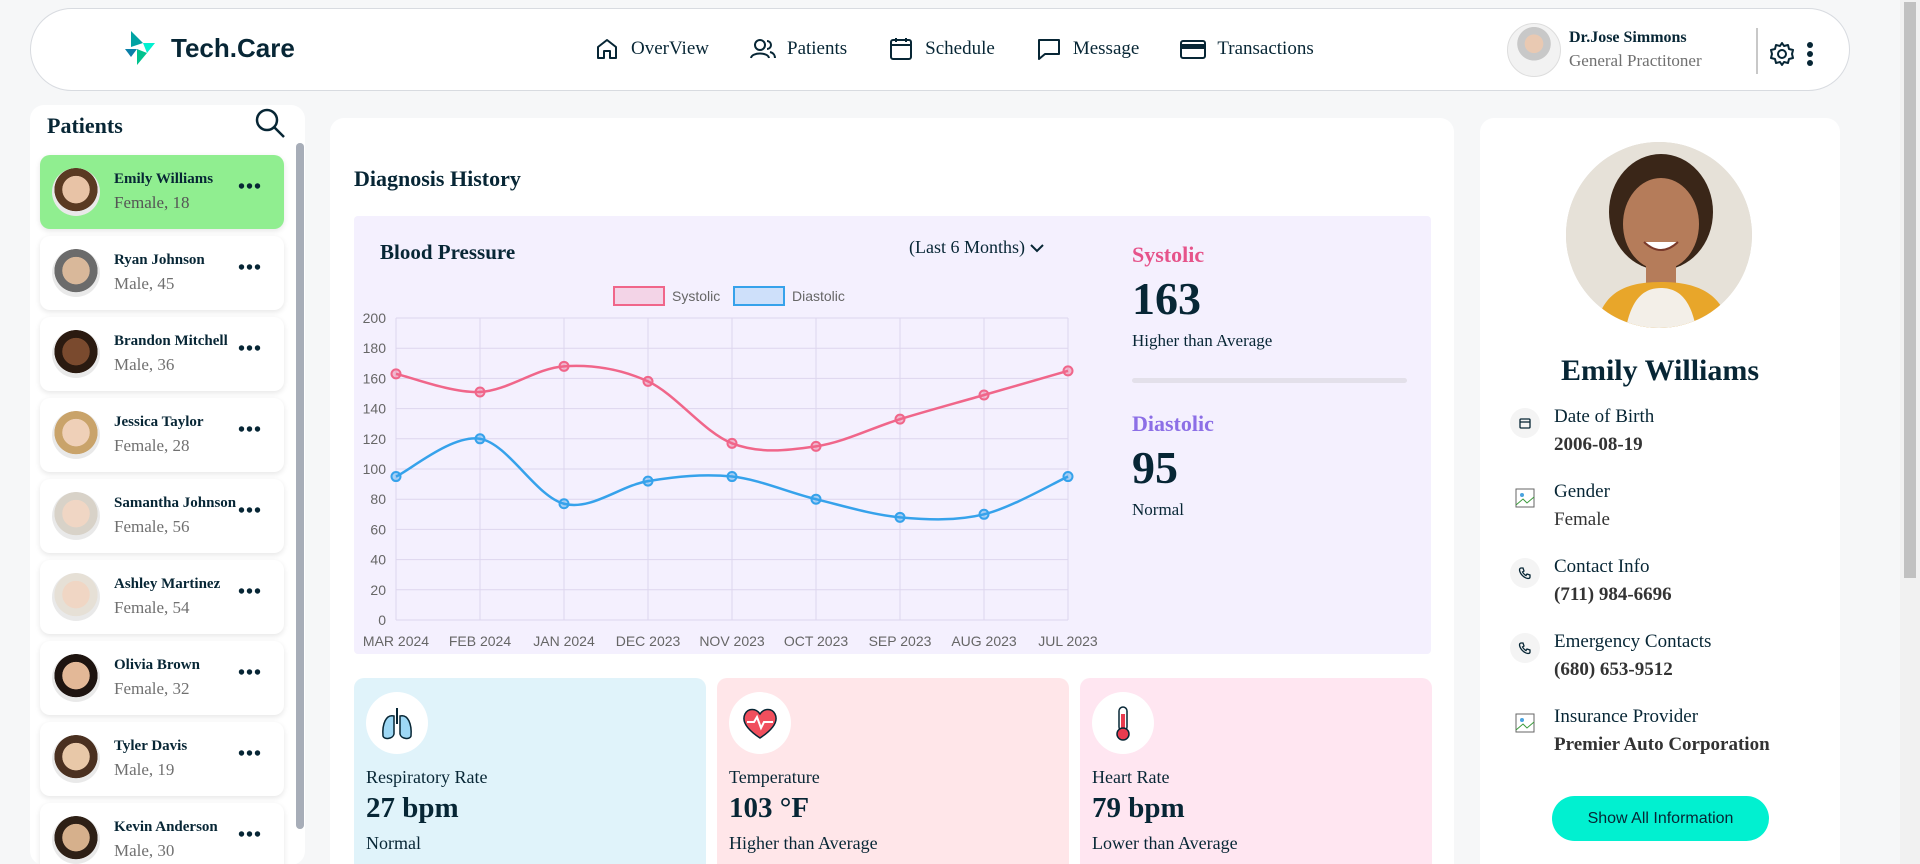 The width and height of the screenshot is (1920, 864). I want to click on x-tick-label: OCT 2023, so click(816, 641).